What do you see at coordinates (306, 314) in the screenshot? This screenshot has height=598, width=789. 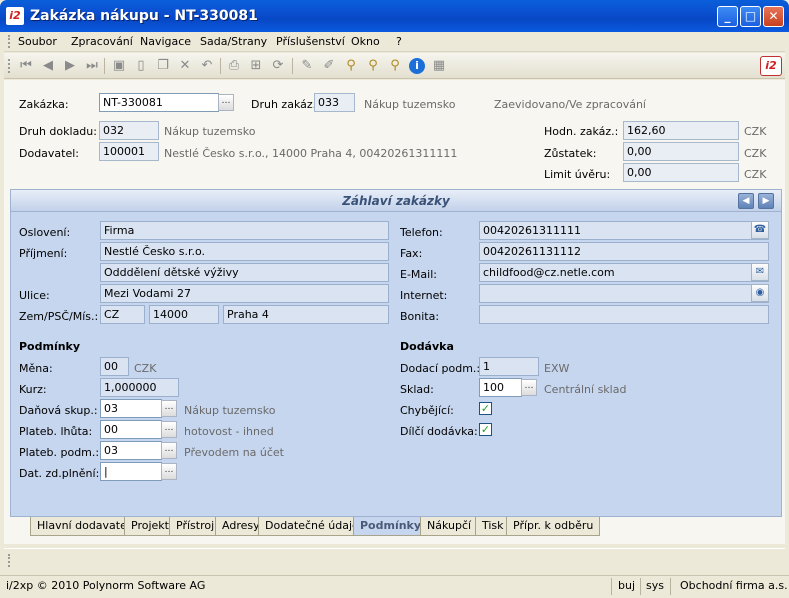 I see `misto-field: Praha 4` at bounding box center [306, 314].